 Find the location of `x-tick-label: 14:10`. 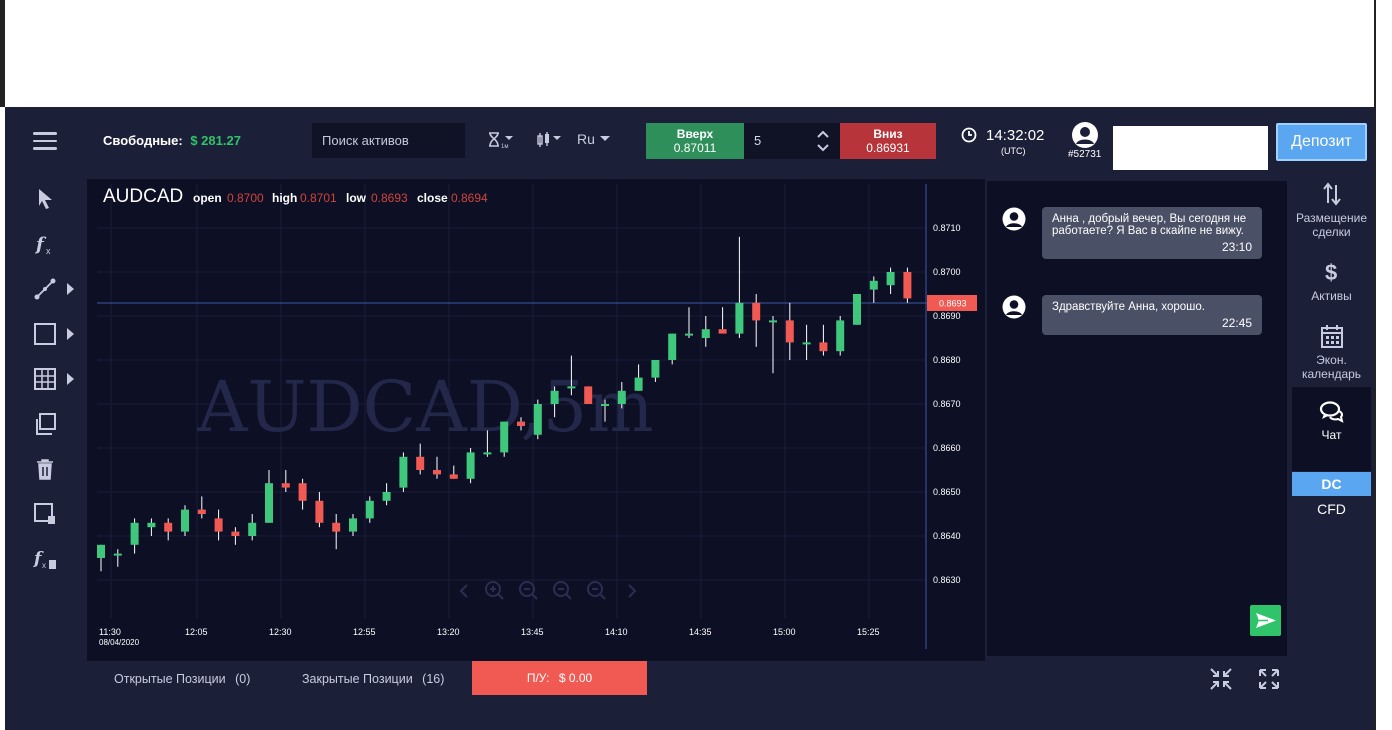

x-tick-label: 14:10 is located at coordinates (616, 632).